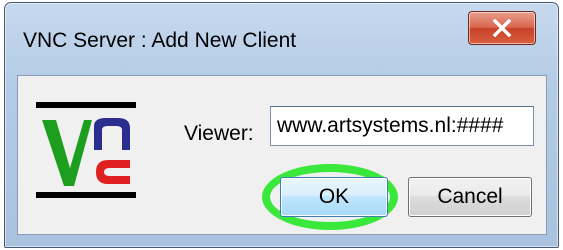  What do you see at coordinates (160, 40) in the screenshot?
I see `dialog-title: VNC Server : Add New Client` at bounding box center [160, 40].